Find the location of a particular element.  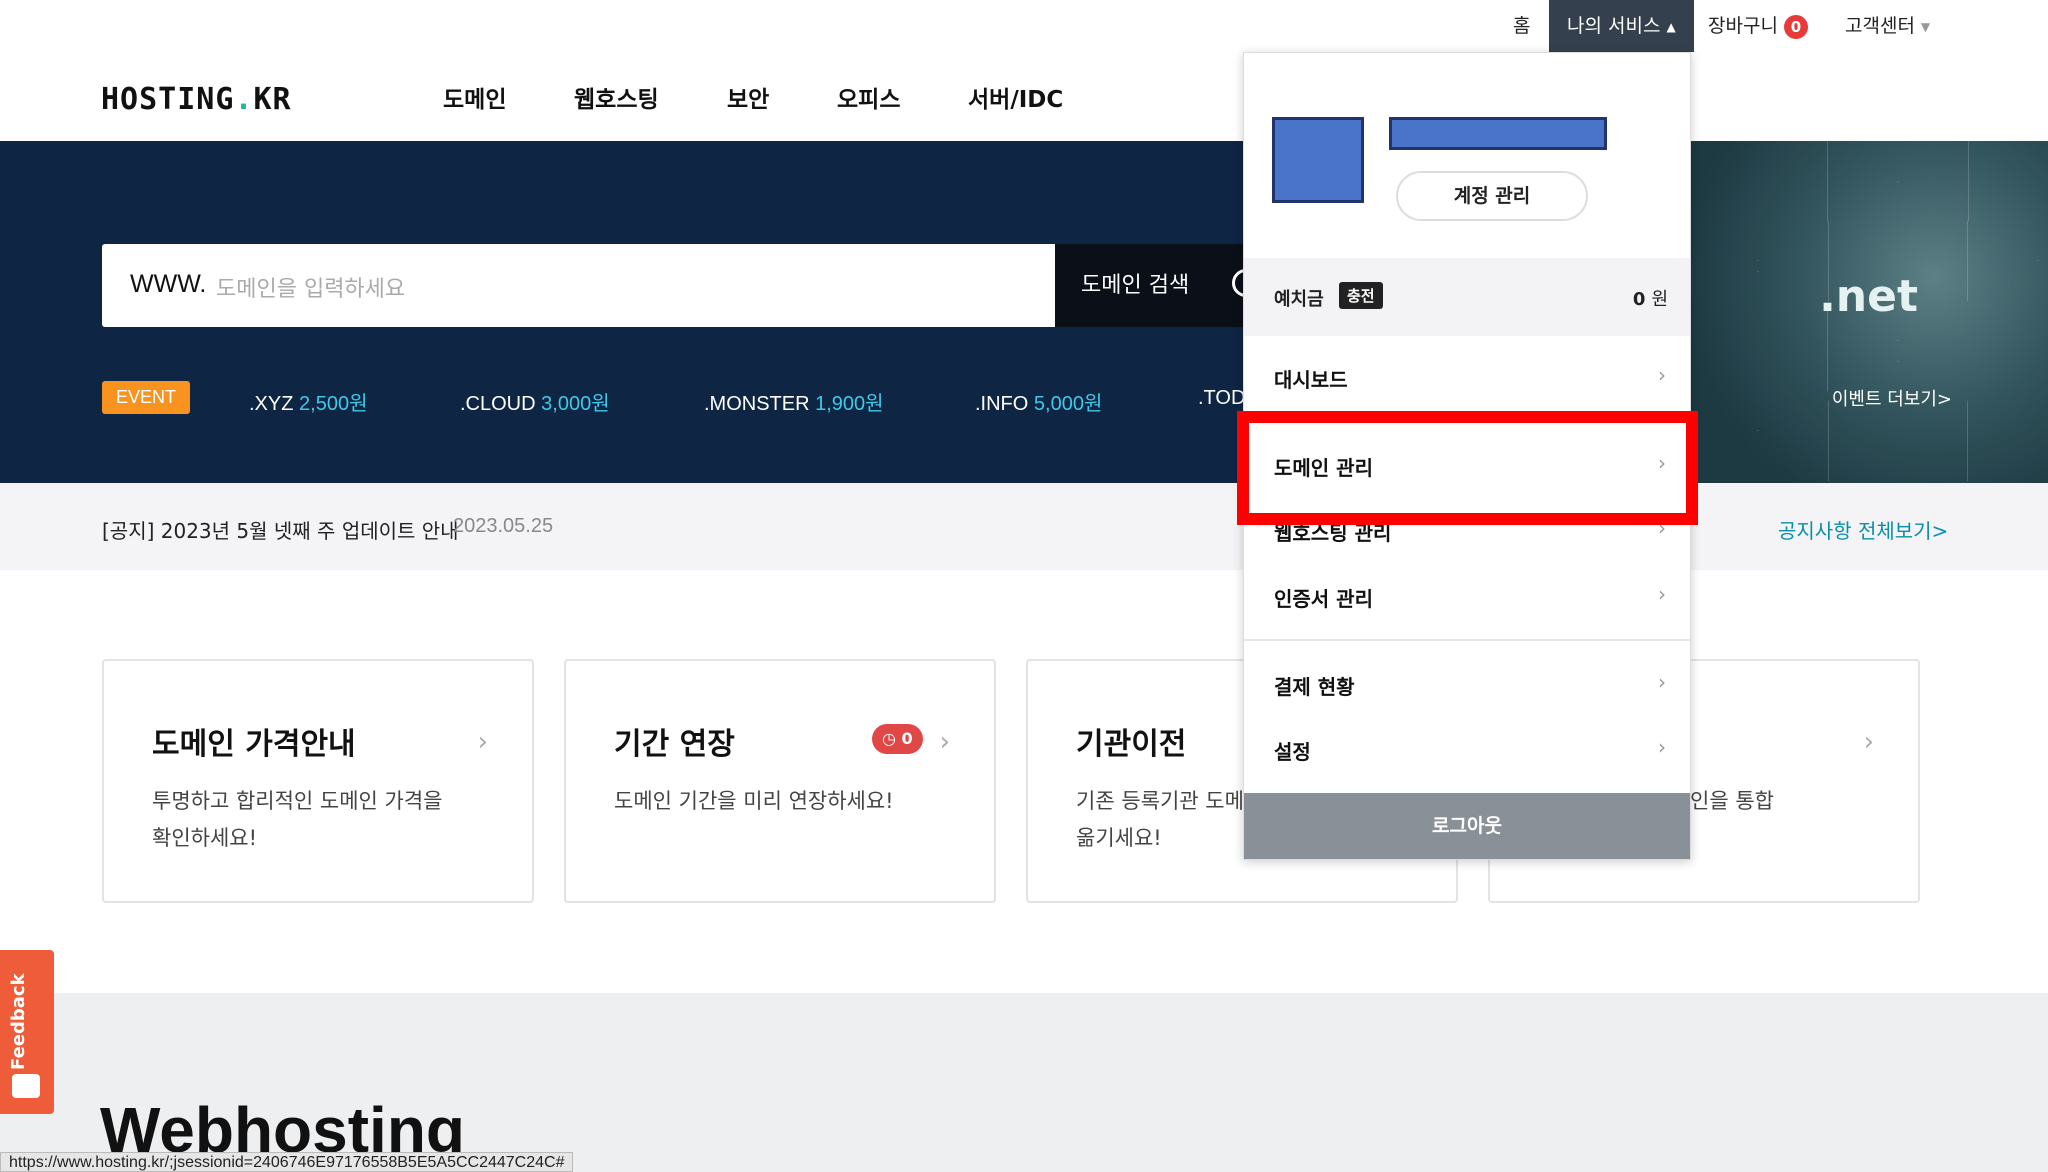

event-more-link: 이벤트 더보기> is located at coordinates (1892, 398).